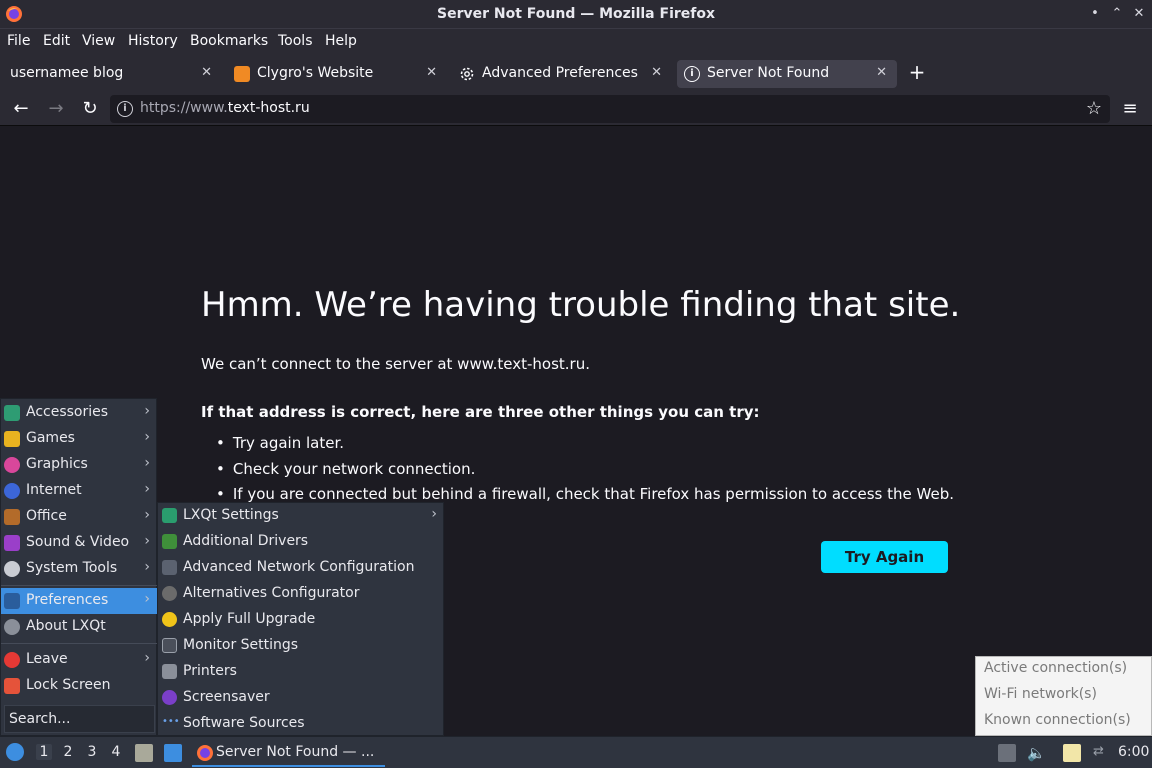  Describe the element at coordinates (79, 601) in the screenshot. I see `menu-item-preferences: Preferences ›` at that location.